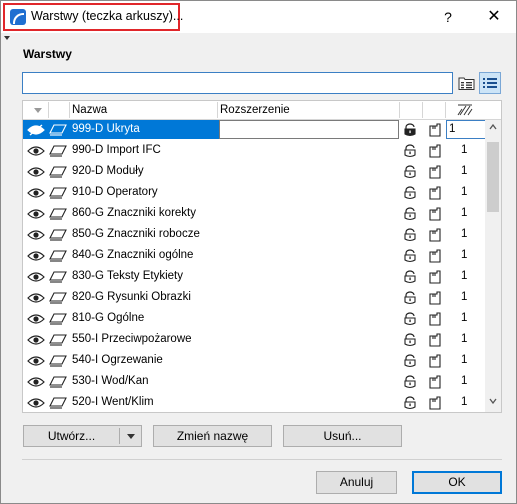  Describe the element at coordinates (38, 110) in the screenshot. I see `sort-triangle-icon` at that location.